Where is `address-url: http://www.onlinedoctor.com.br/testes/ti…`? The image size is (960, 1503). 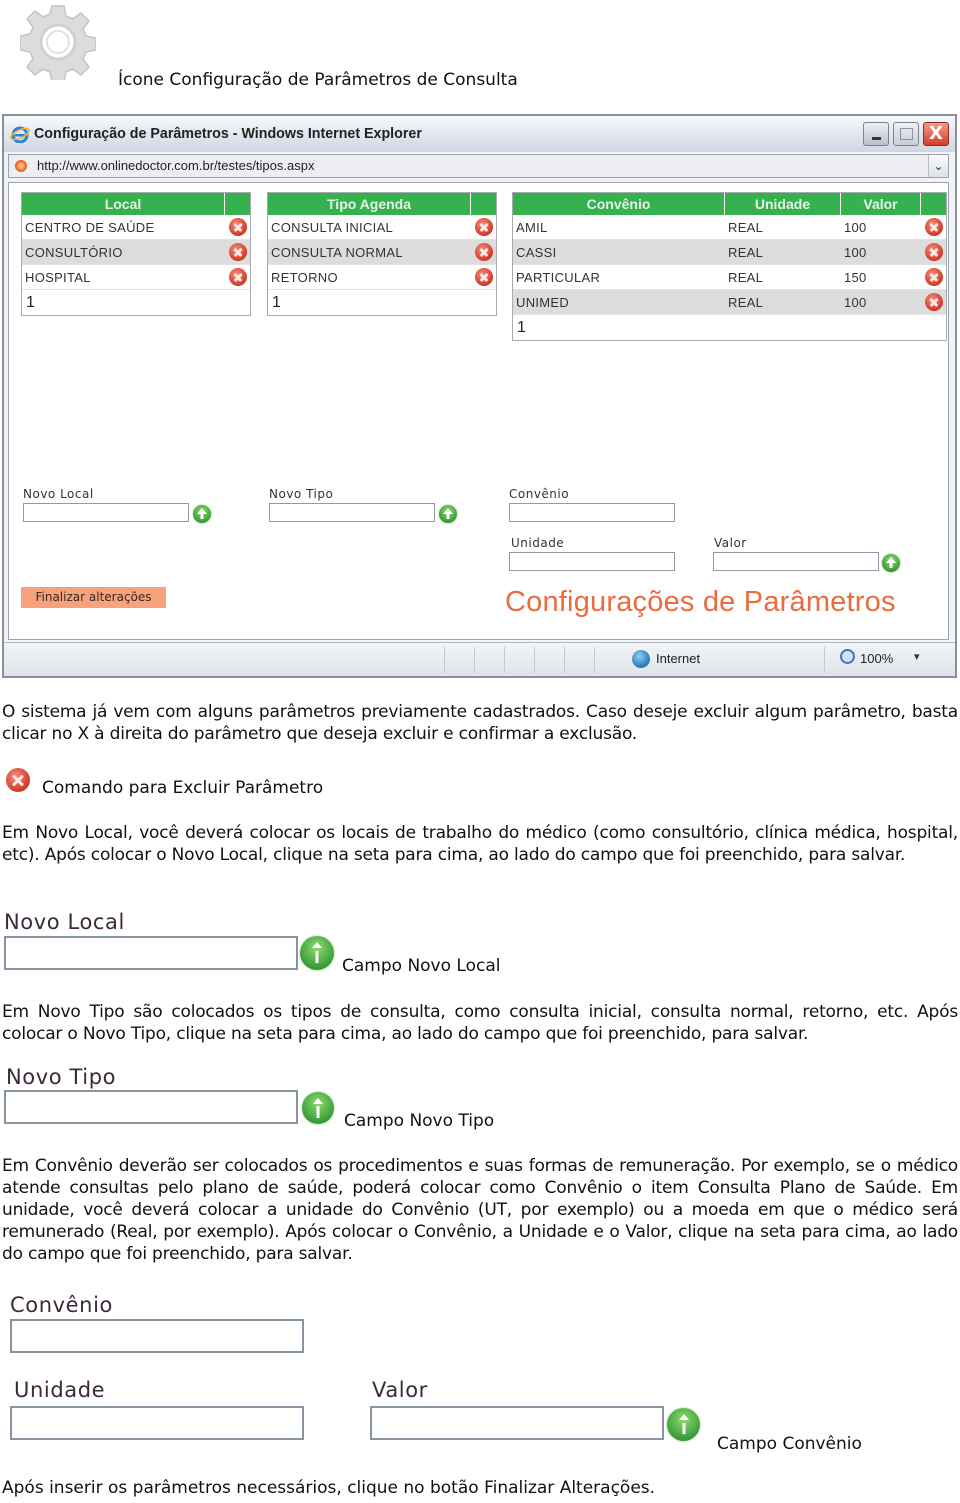 address-url: http://www.onlinedoctor.com.br/testes/ti… is located at coordinates (175, 165).